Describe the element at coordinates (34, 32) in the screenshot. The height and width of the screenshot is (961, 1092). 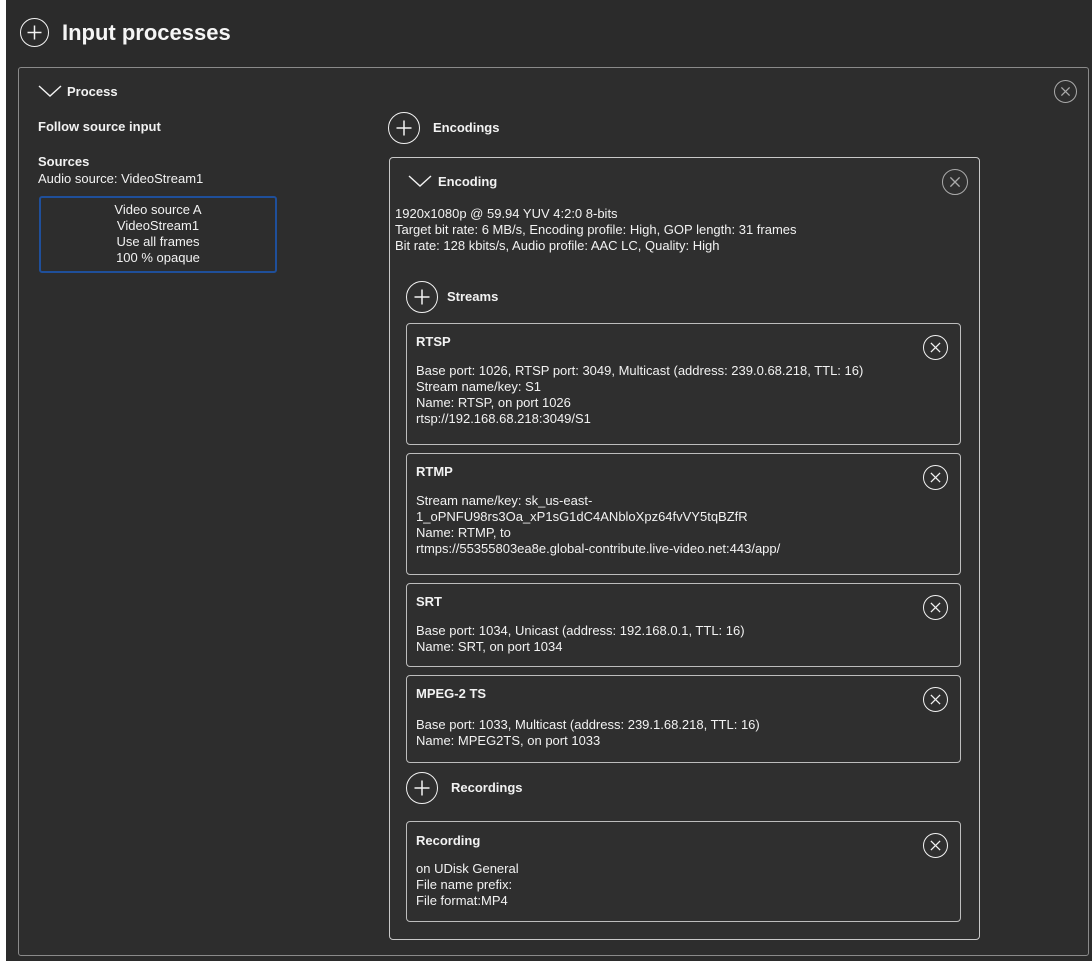
I see `add-input-process-icon` at that location.